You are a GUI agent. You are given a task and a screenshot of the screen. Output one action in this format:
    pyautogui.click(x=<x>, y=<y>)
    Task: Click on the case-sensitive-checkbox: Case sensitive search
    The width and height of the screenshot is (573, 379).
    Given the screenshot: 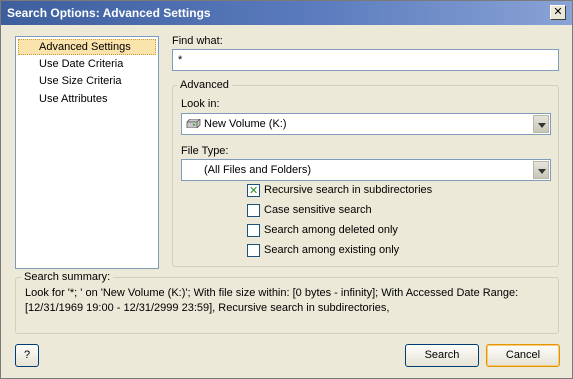 What is the action you would take?
    pyautogui.click(x=309, y=211)
    